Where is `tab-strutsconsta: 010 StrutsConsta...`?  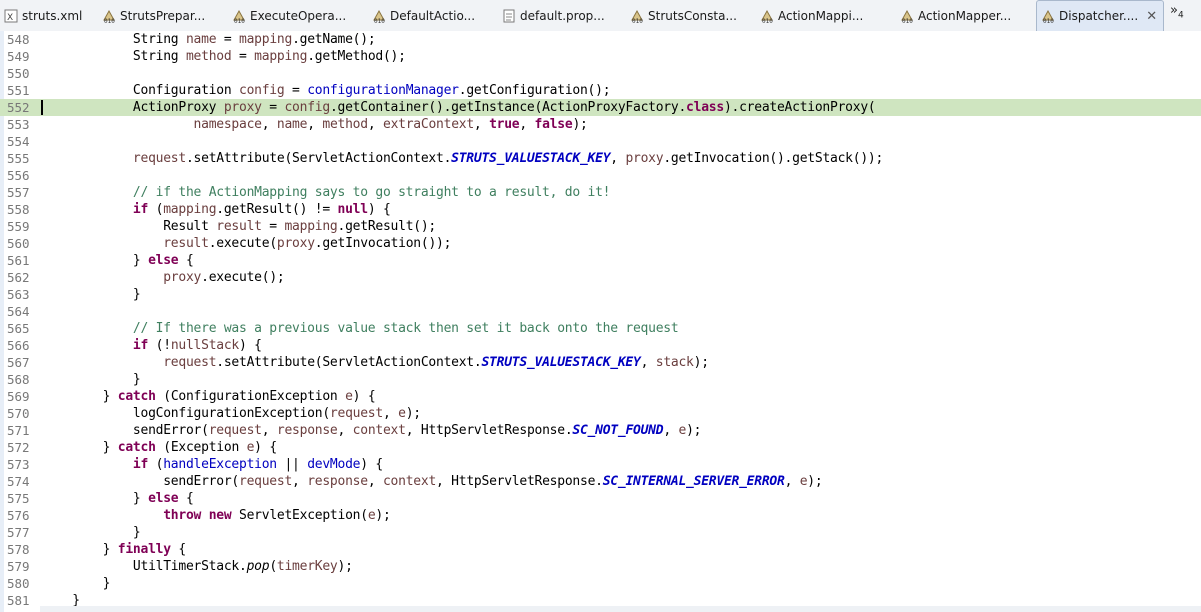
tab-strutsconsta: 010 StrutsConsta... is located at coordinates (694, 15).